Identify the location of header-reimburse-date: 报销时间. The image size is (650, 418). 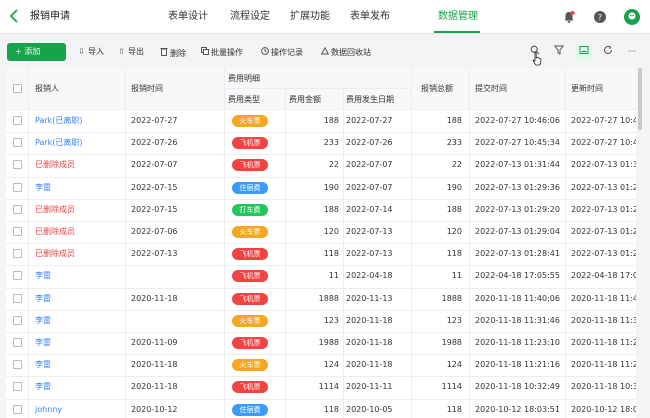
(147, 89).